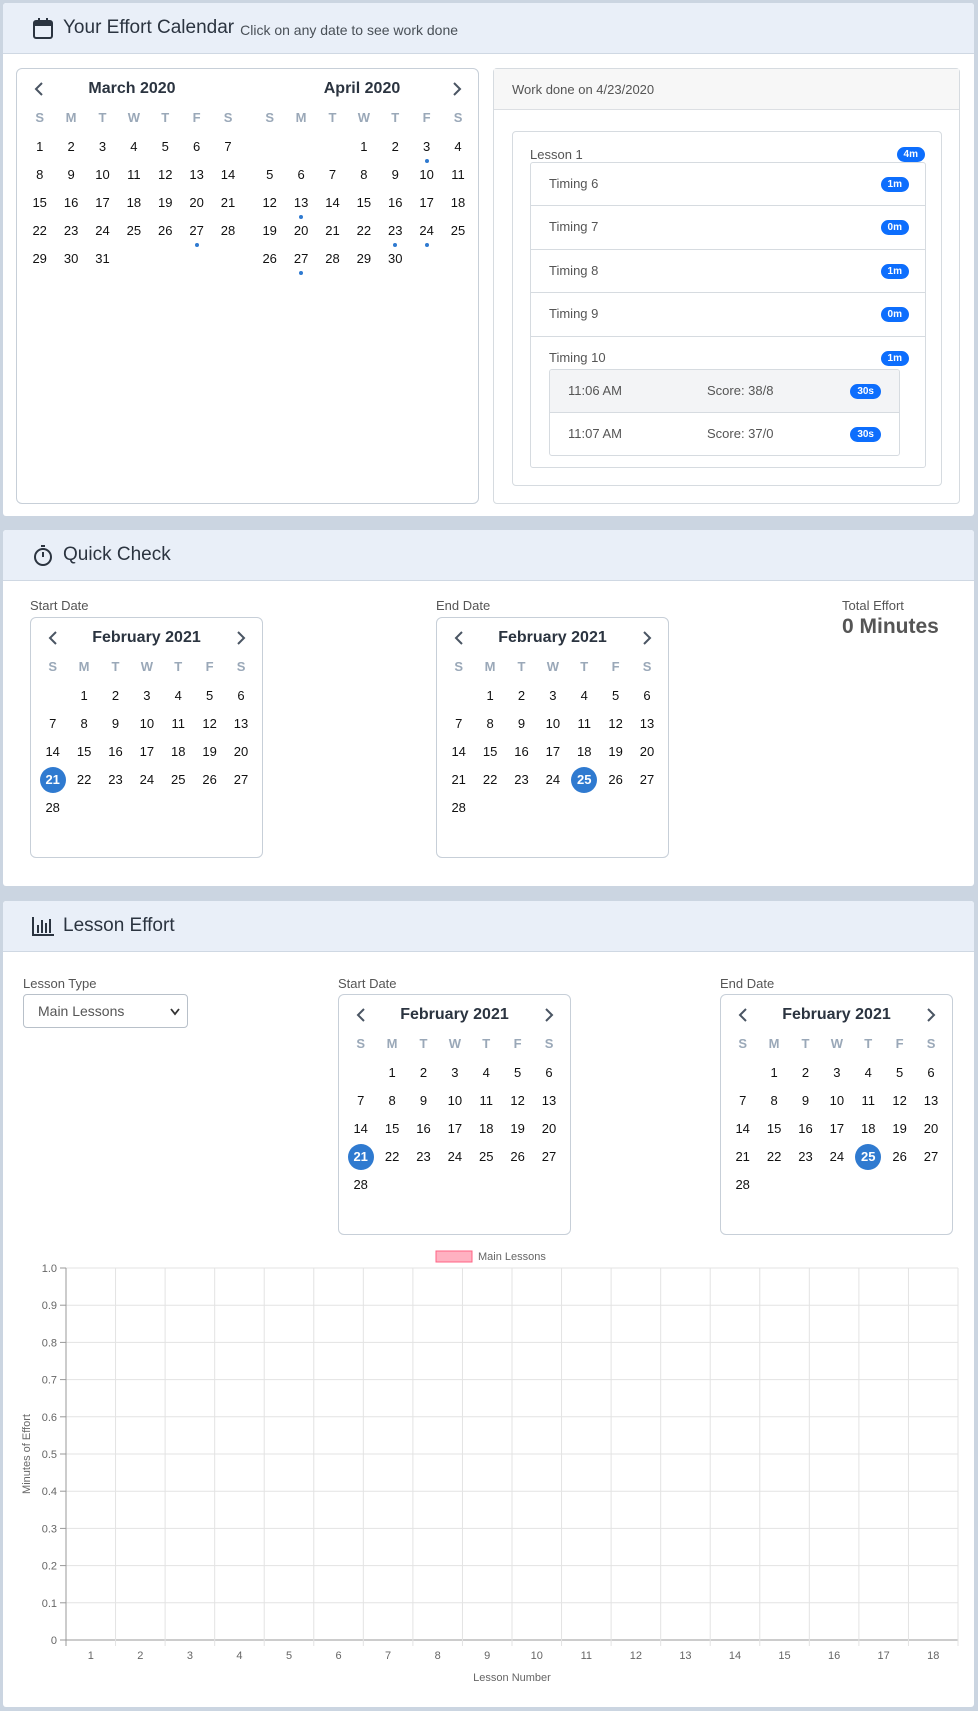  Describe the element at coordinates (728, 315) in the screenshot. I see `timing-item: Timing 9 0m` at that location.